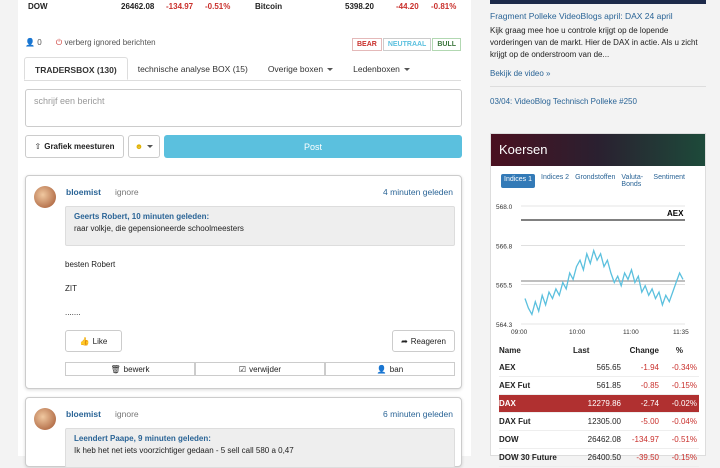 The image size is (720, 468). I want to click on reply-icon: ➦, so click(404, 341).